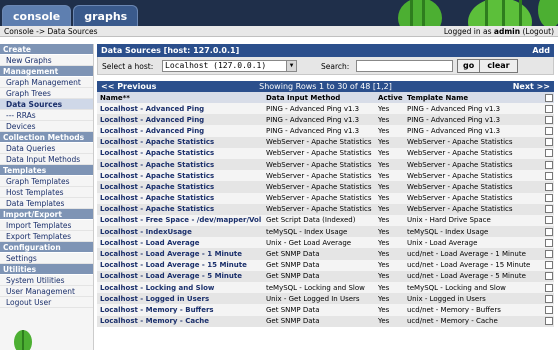  What do you see at coordinates (46, 82) in the screenshot?
I see `sidebar-item-graph-management: Graph Management` at bounding box center [46, 82].